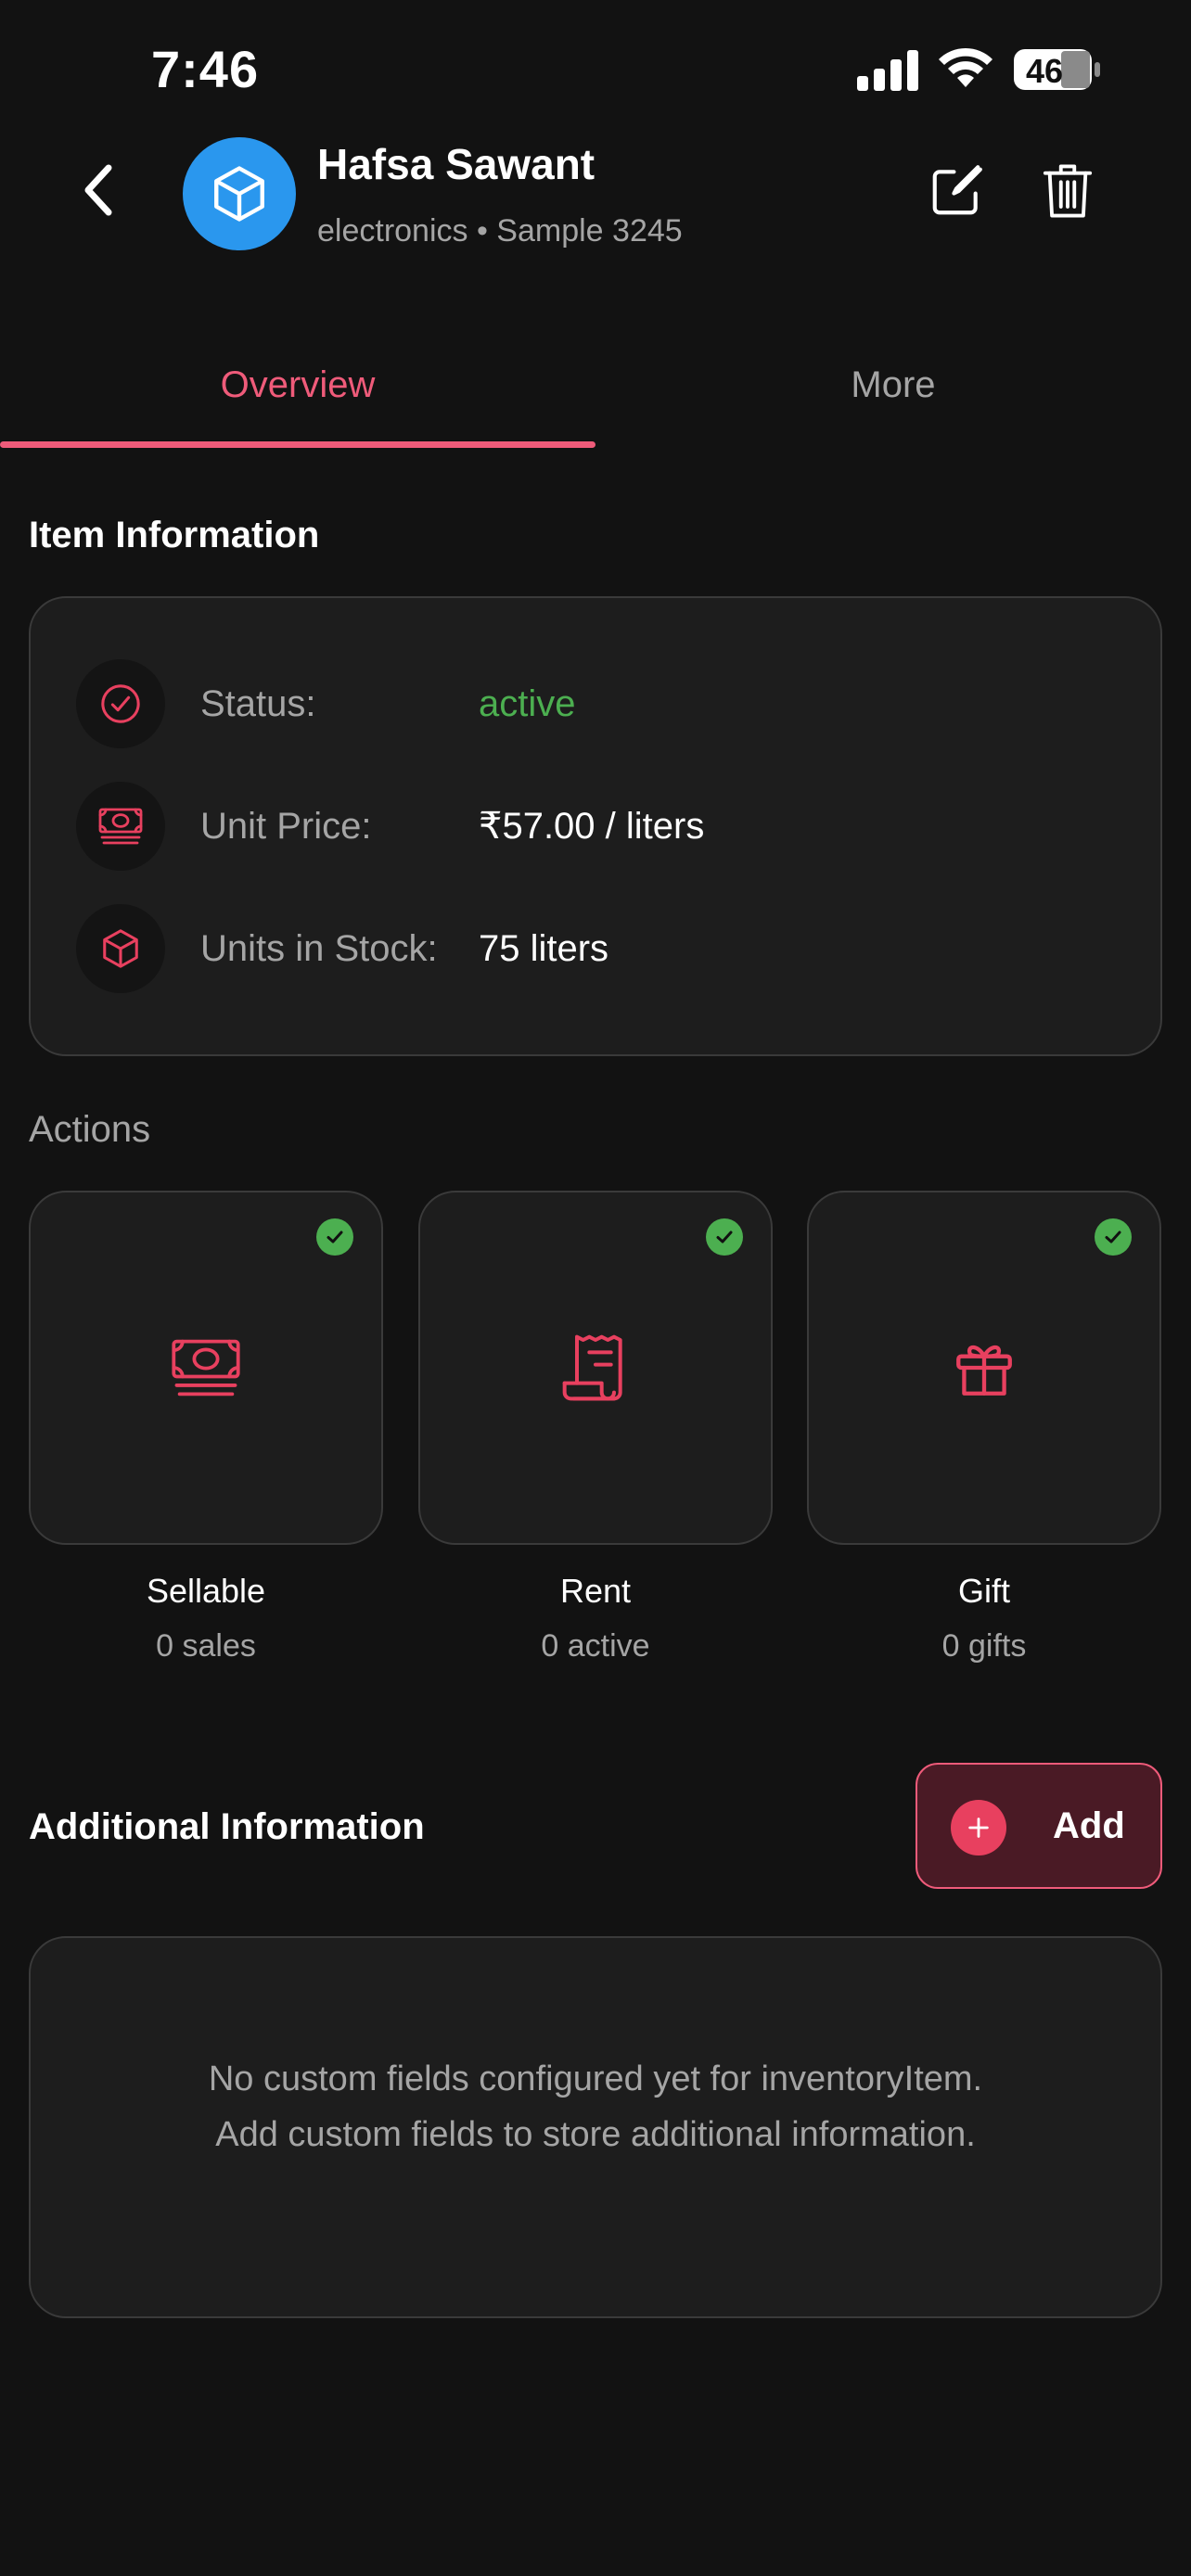  What do you see at coordinates (527, 703) in the screenshot?
I see `status-value: active` at bounding box center [527, 703].